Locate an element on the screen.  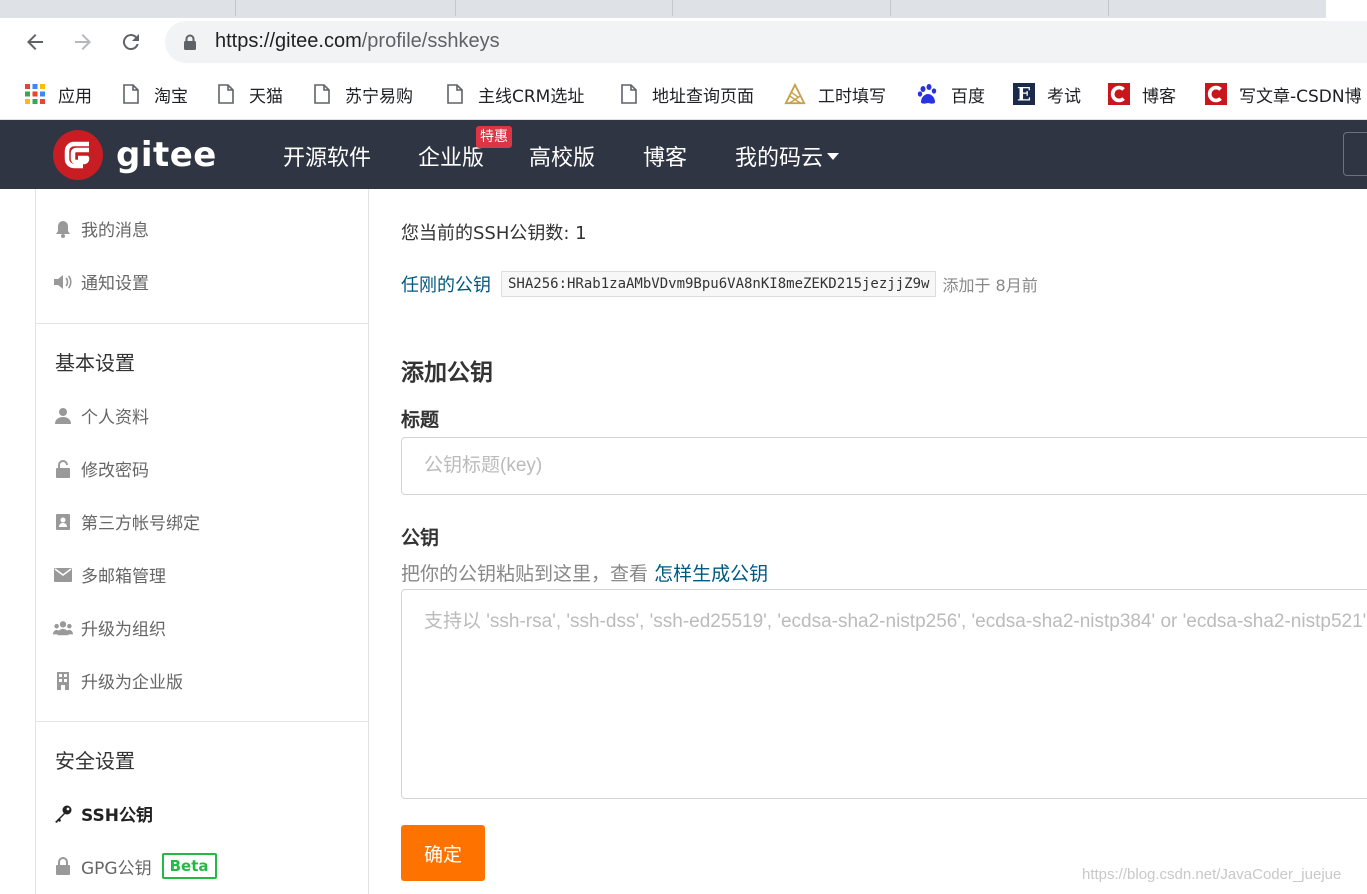
logo-text: gitee is located at coordinates (166, 155).